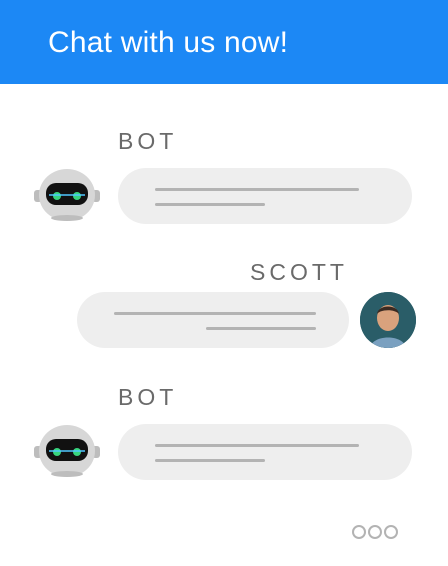 The height and width of the screenshot is (566, 448). I want to click on person-icon, so click(388, 320).